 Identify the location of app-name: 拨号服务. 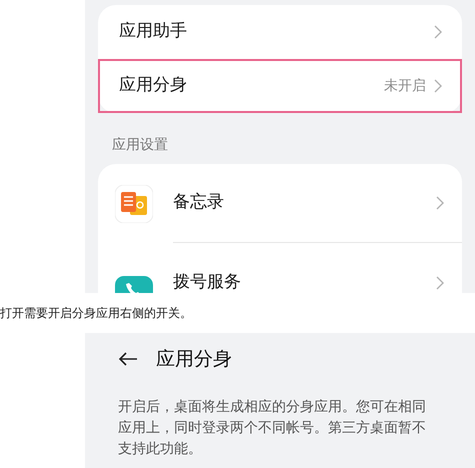
(304, 281).